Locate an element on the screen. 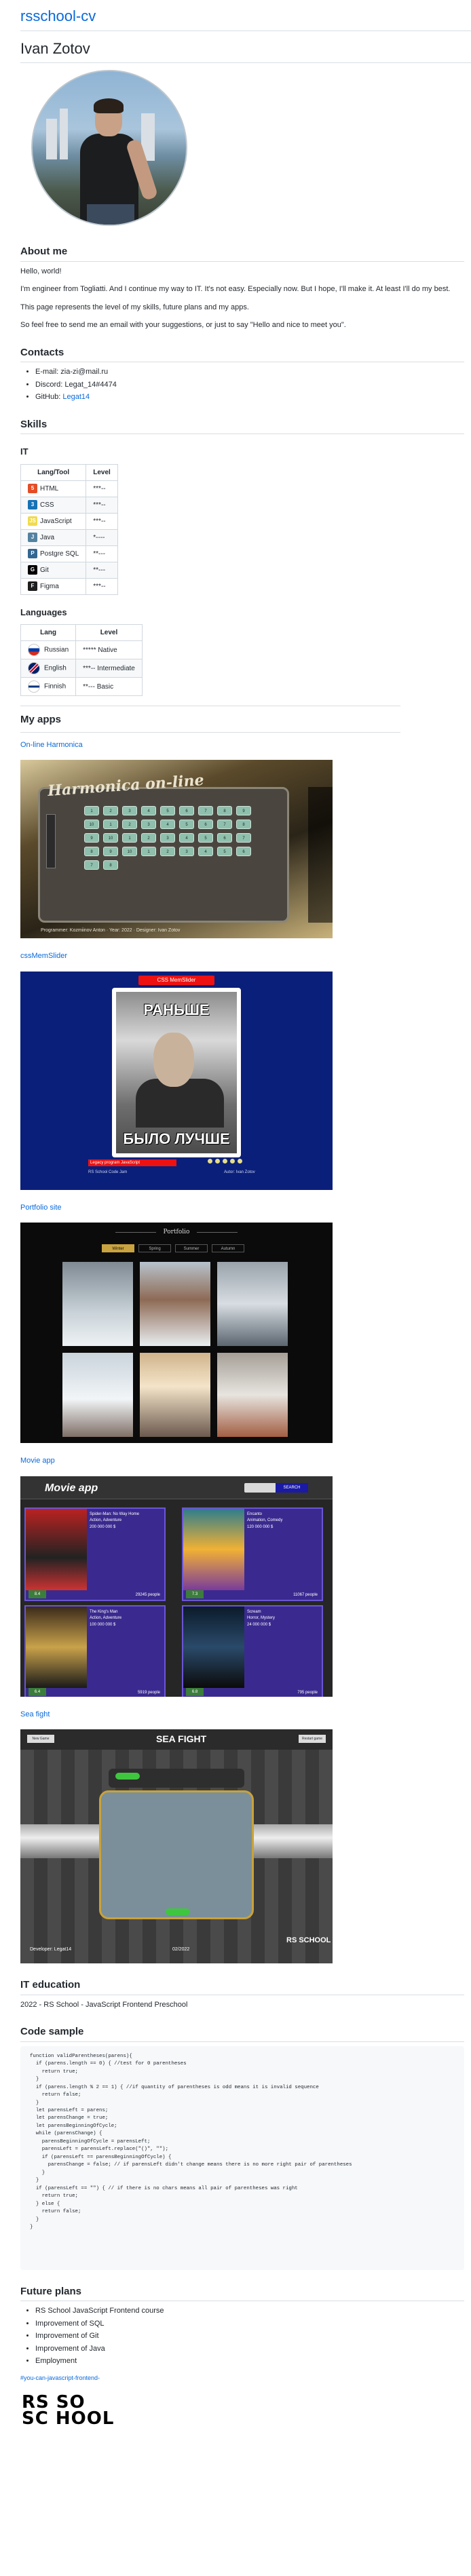 This screenshot has width=471, height=2576. language-name: English is located at coordinates (55, 668).